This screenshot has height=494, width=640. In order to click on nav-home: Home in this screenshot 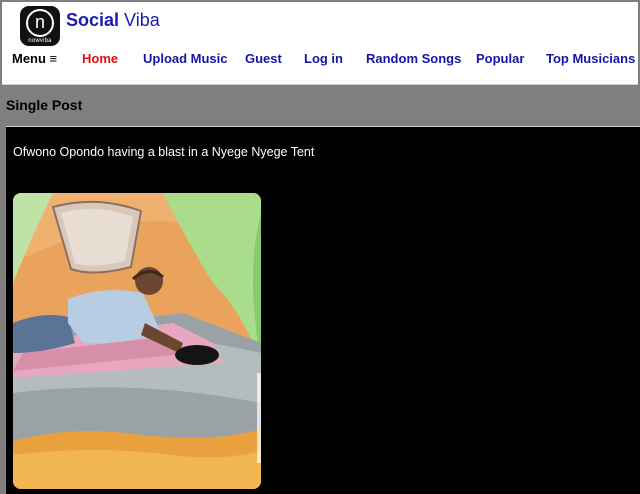, I will do `click(100, 58)`.